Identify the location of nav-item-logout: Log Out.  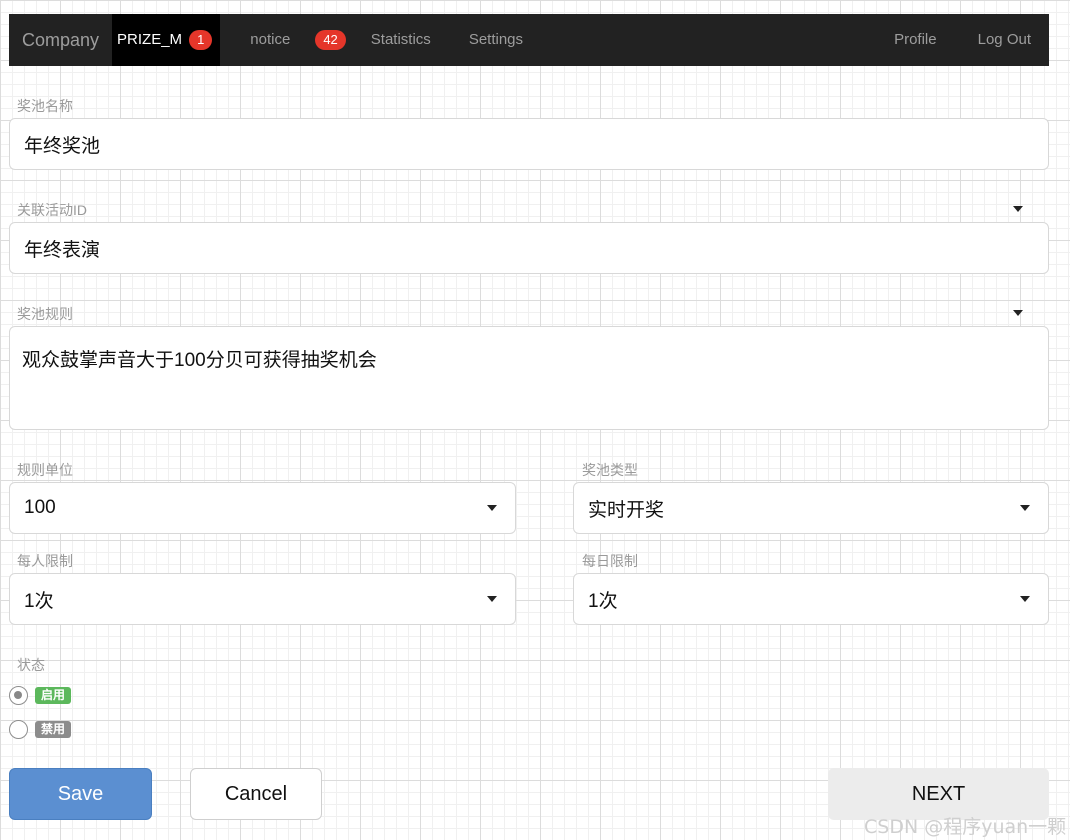
(1004, 40).